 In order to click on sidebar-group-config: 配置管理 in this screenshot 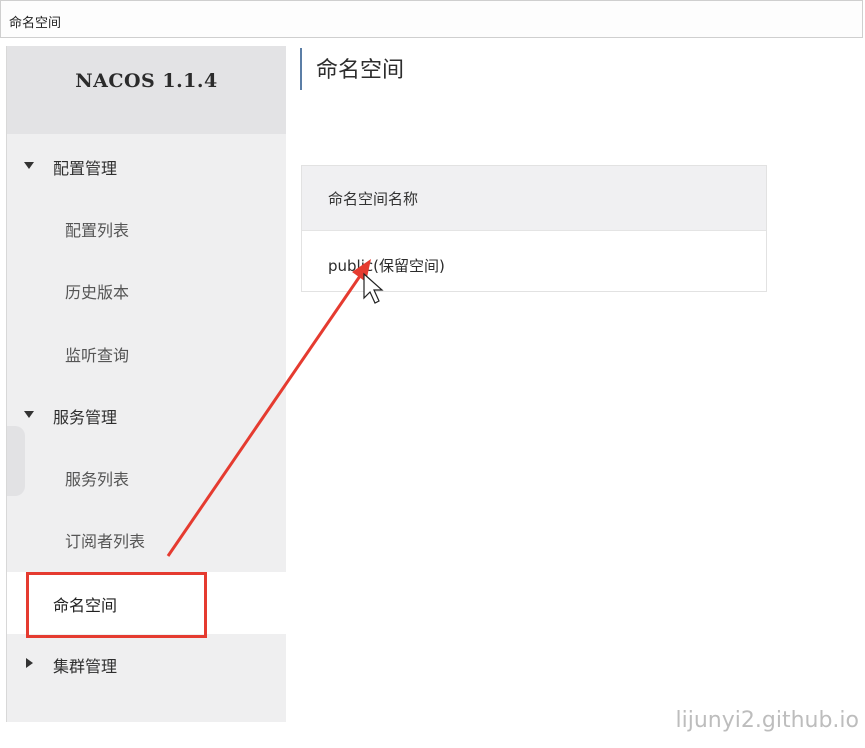, I will do `click(146, 166)`.